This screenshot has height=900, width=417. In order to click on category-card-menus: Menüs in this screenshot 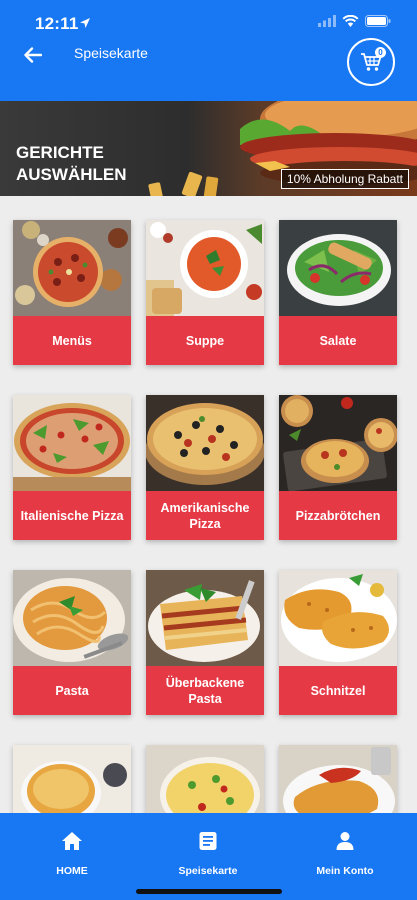, I will do `click(72, 292)`.